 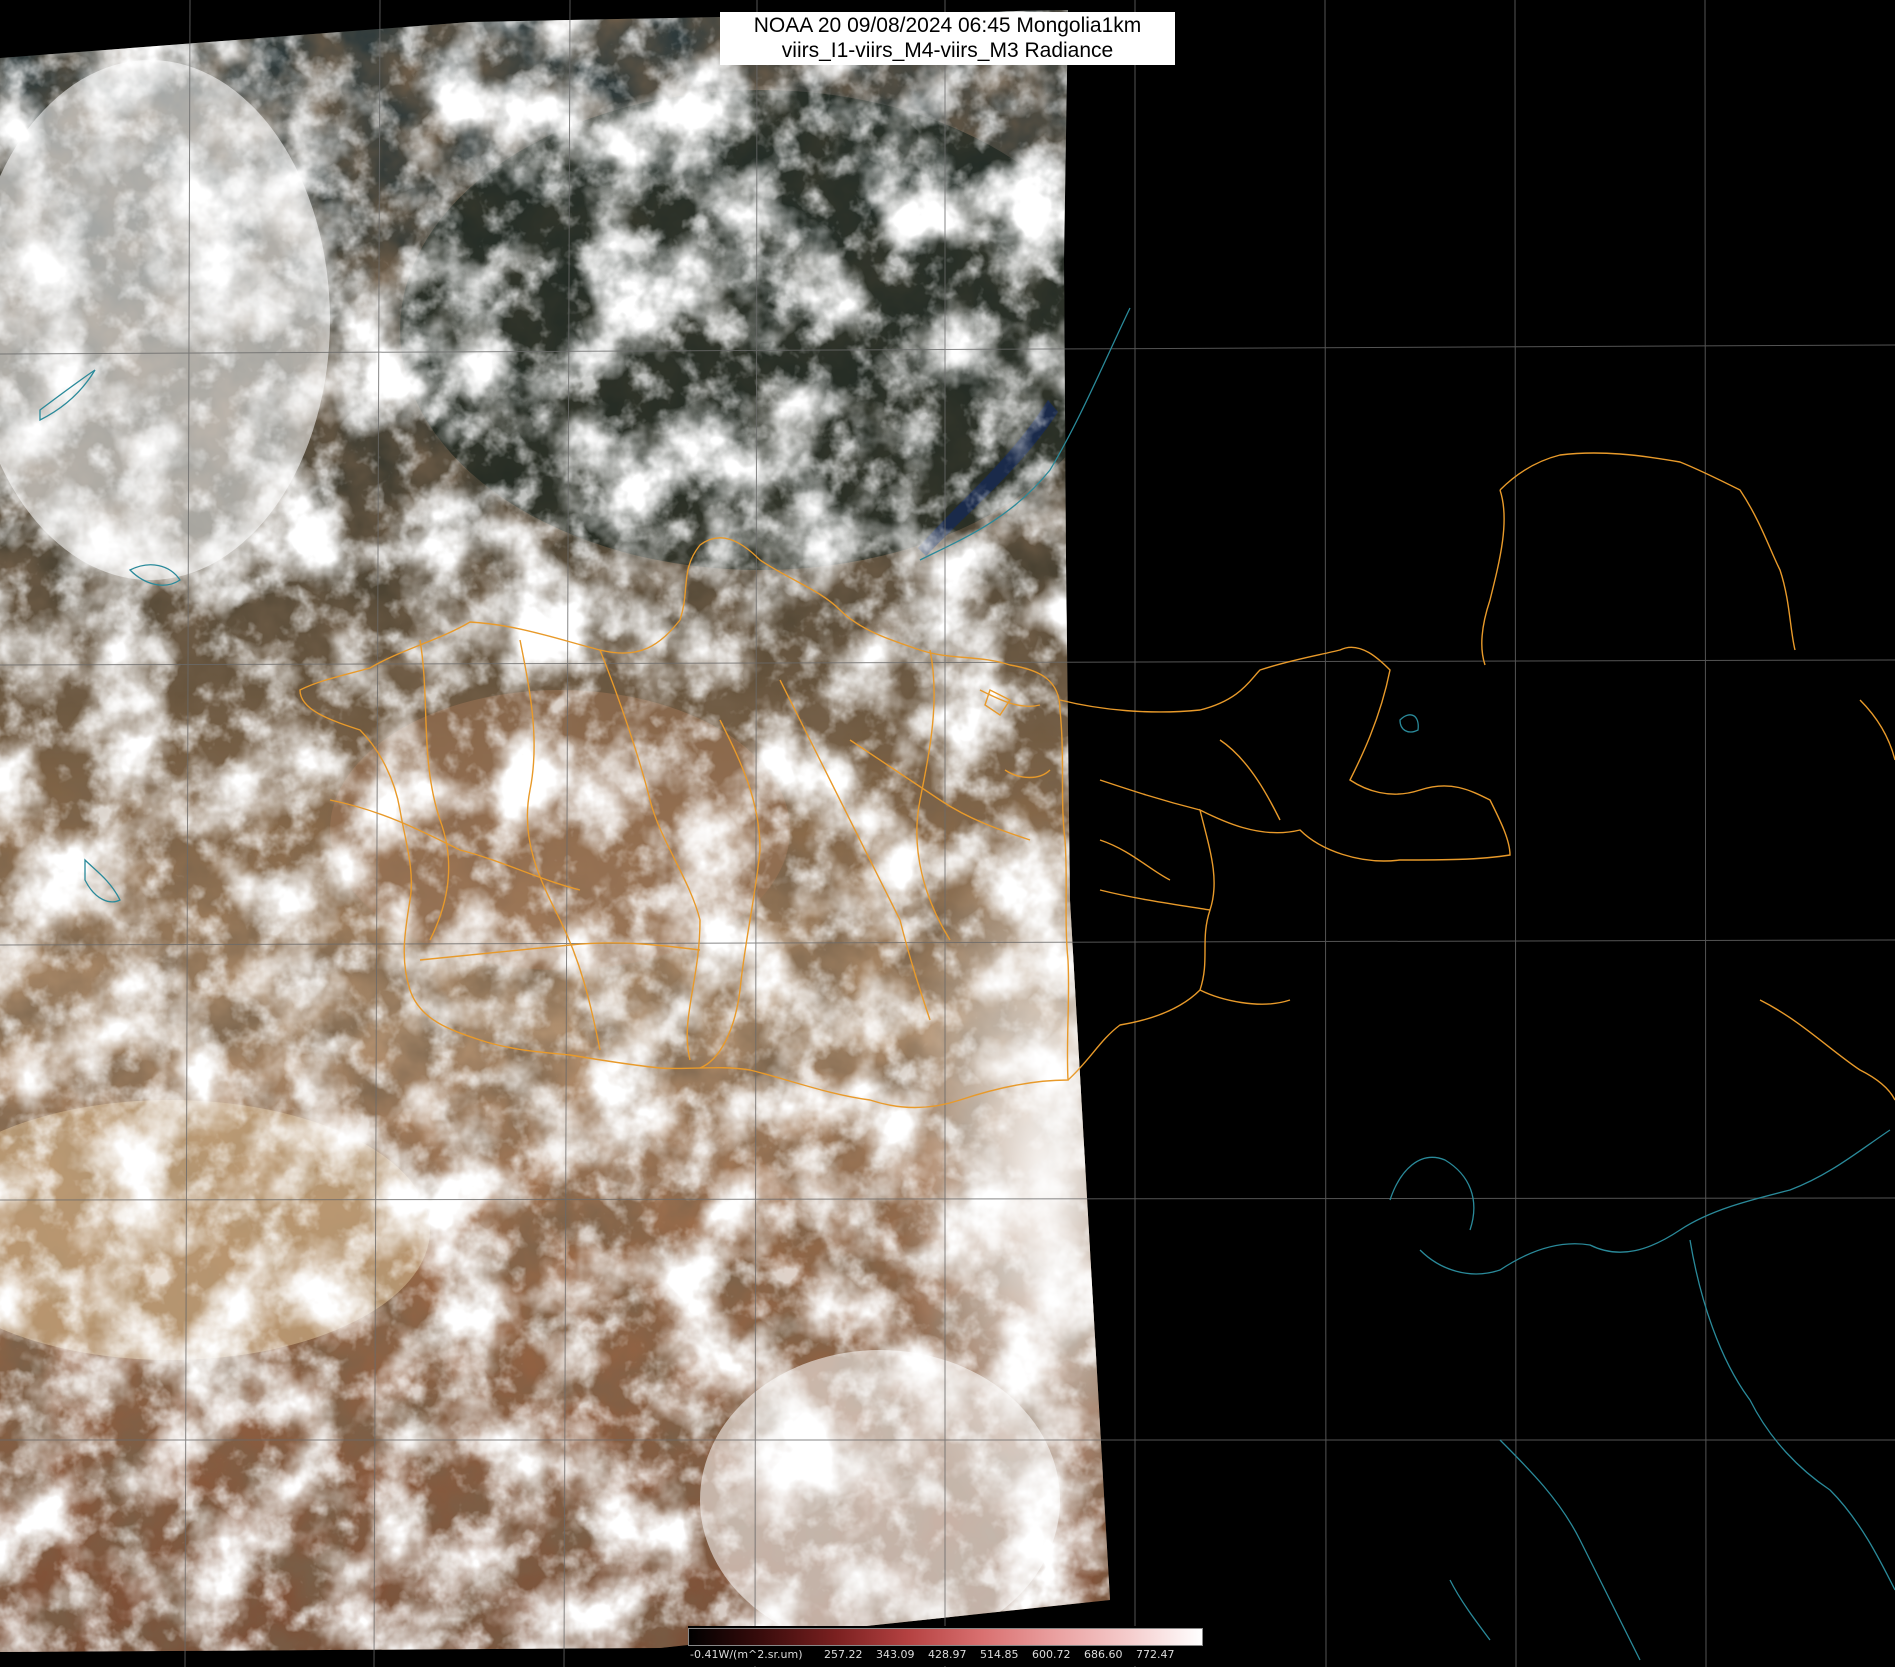 I want to click on colorbar, so click(x=945, y=1637).